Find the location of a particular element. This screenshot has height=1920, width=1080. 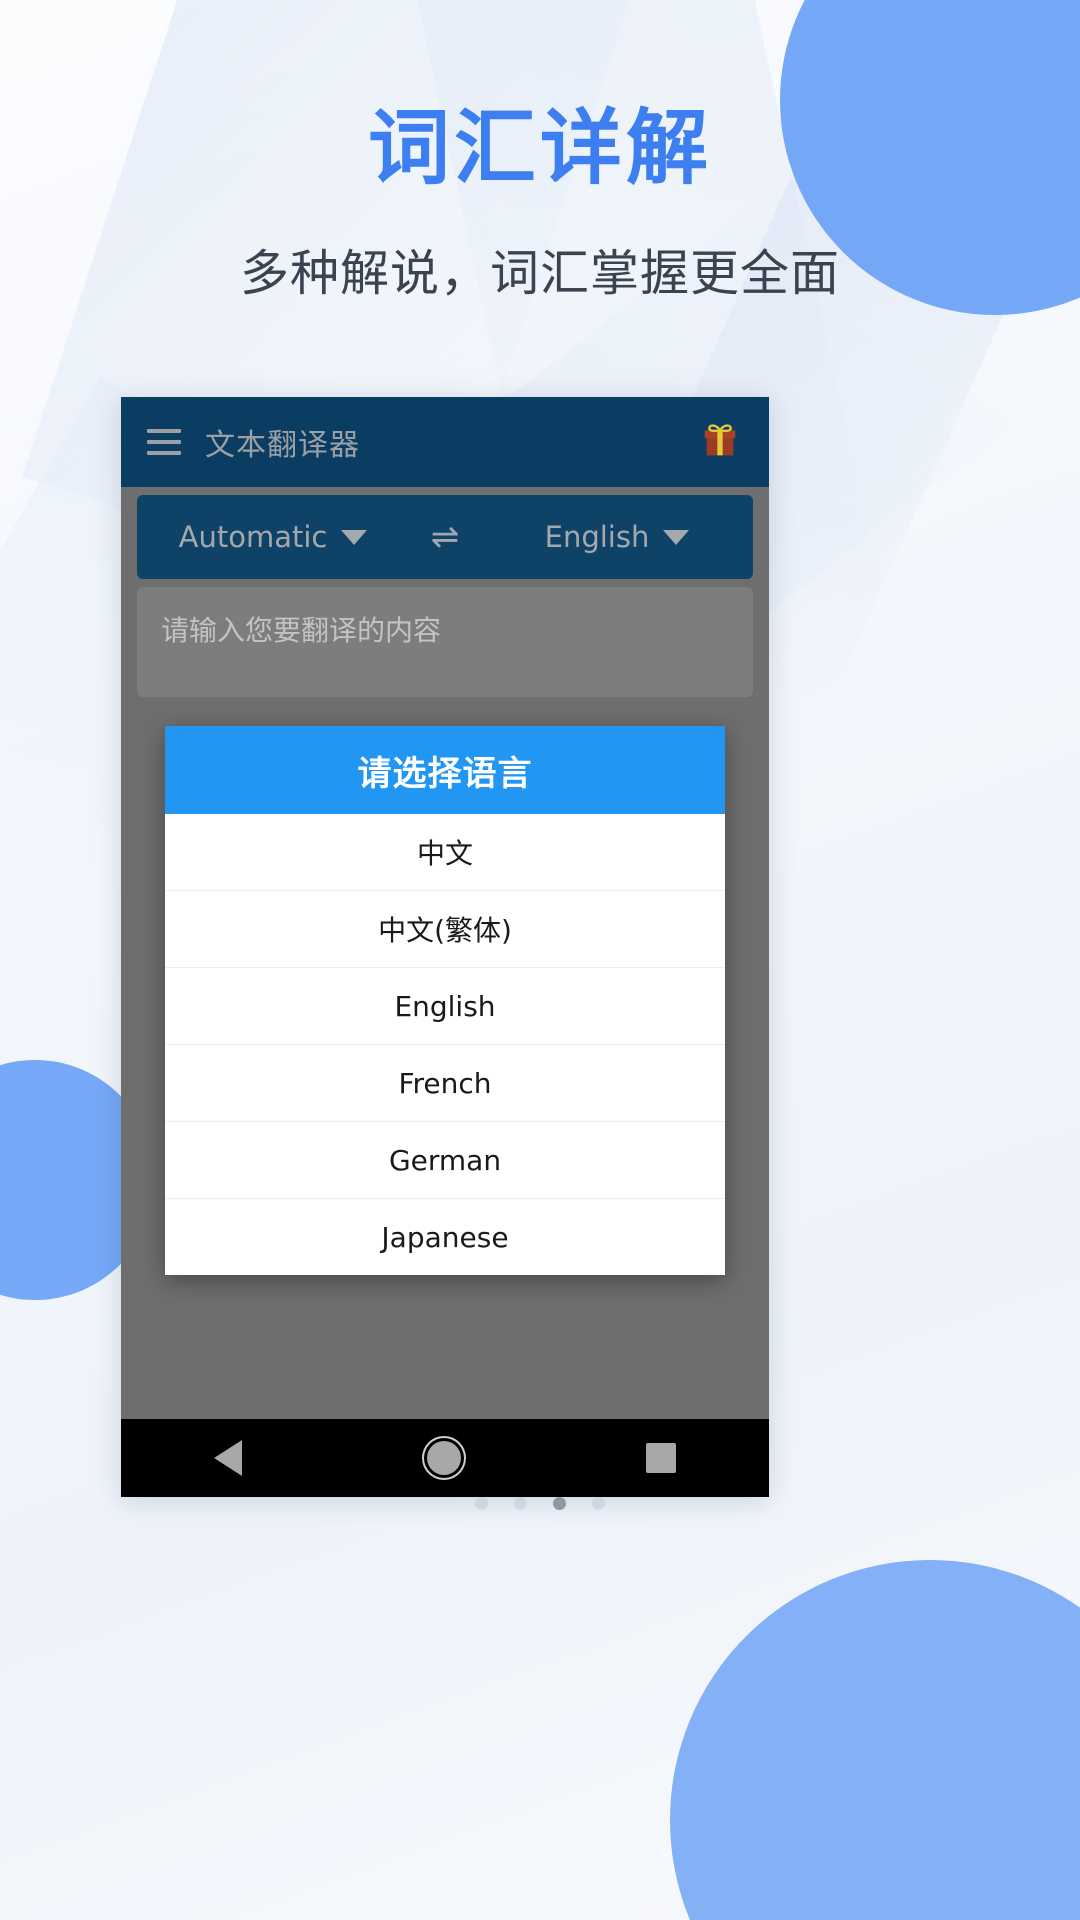

page-title: 词汇详解 is located at coordinates (539, 148).